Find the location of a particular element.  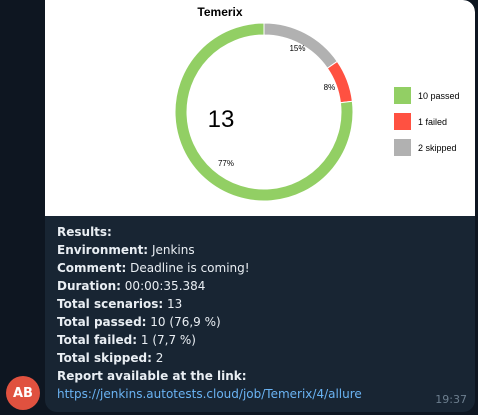

duration-line: Duration: 00:00:35.384 is located at coordinates (262, 286).